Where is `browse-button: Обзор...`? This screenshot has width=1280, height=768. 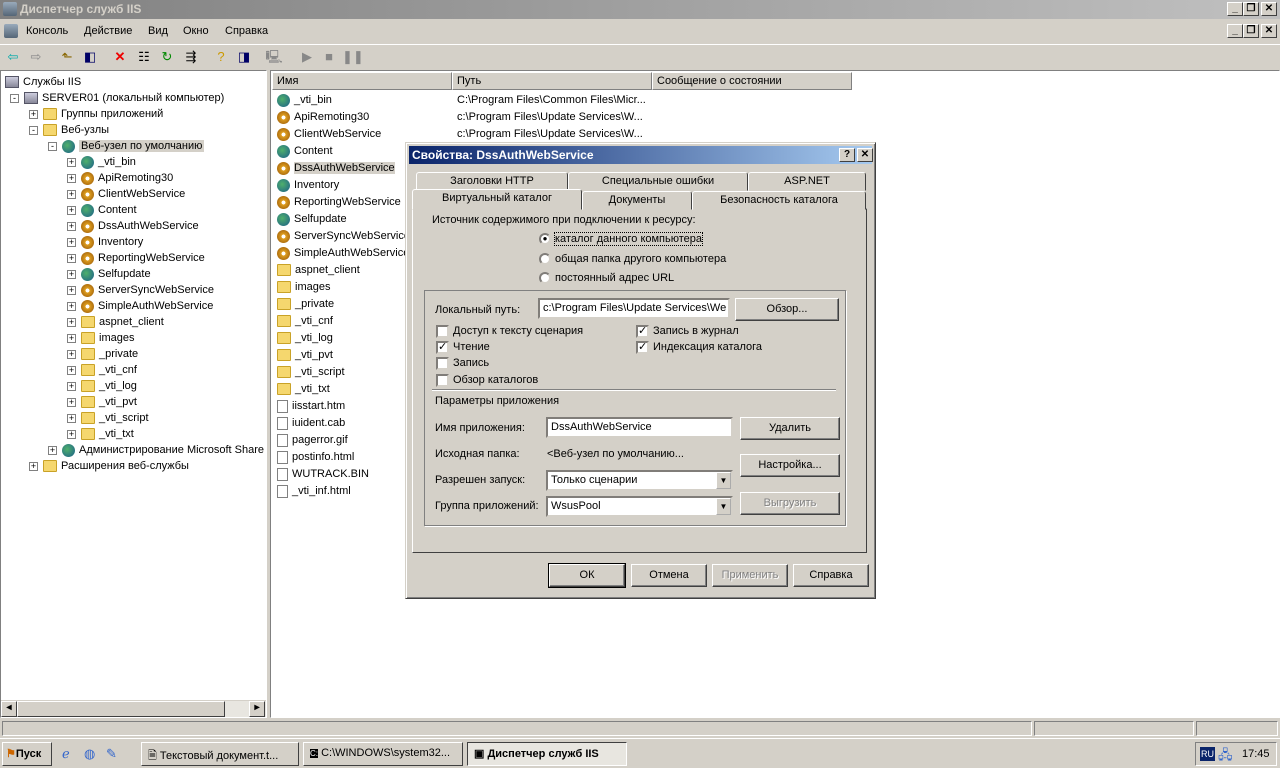
browse-button: Обзор... is located at coordinates (787, 309).